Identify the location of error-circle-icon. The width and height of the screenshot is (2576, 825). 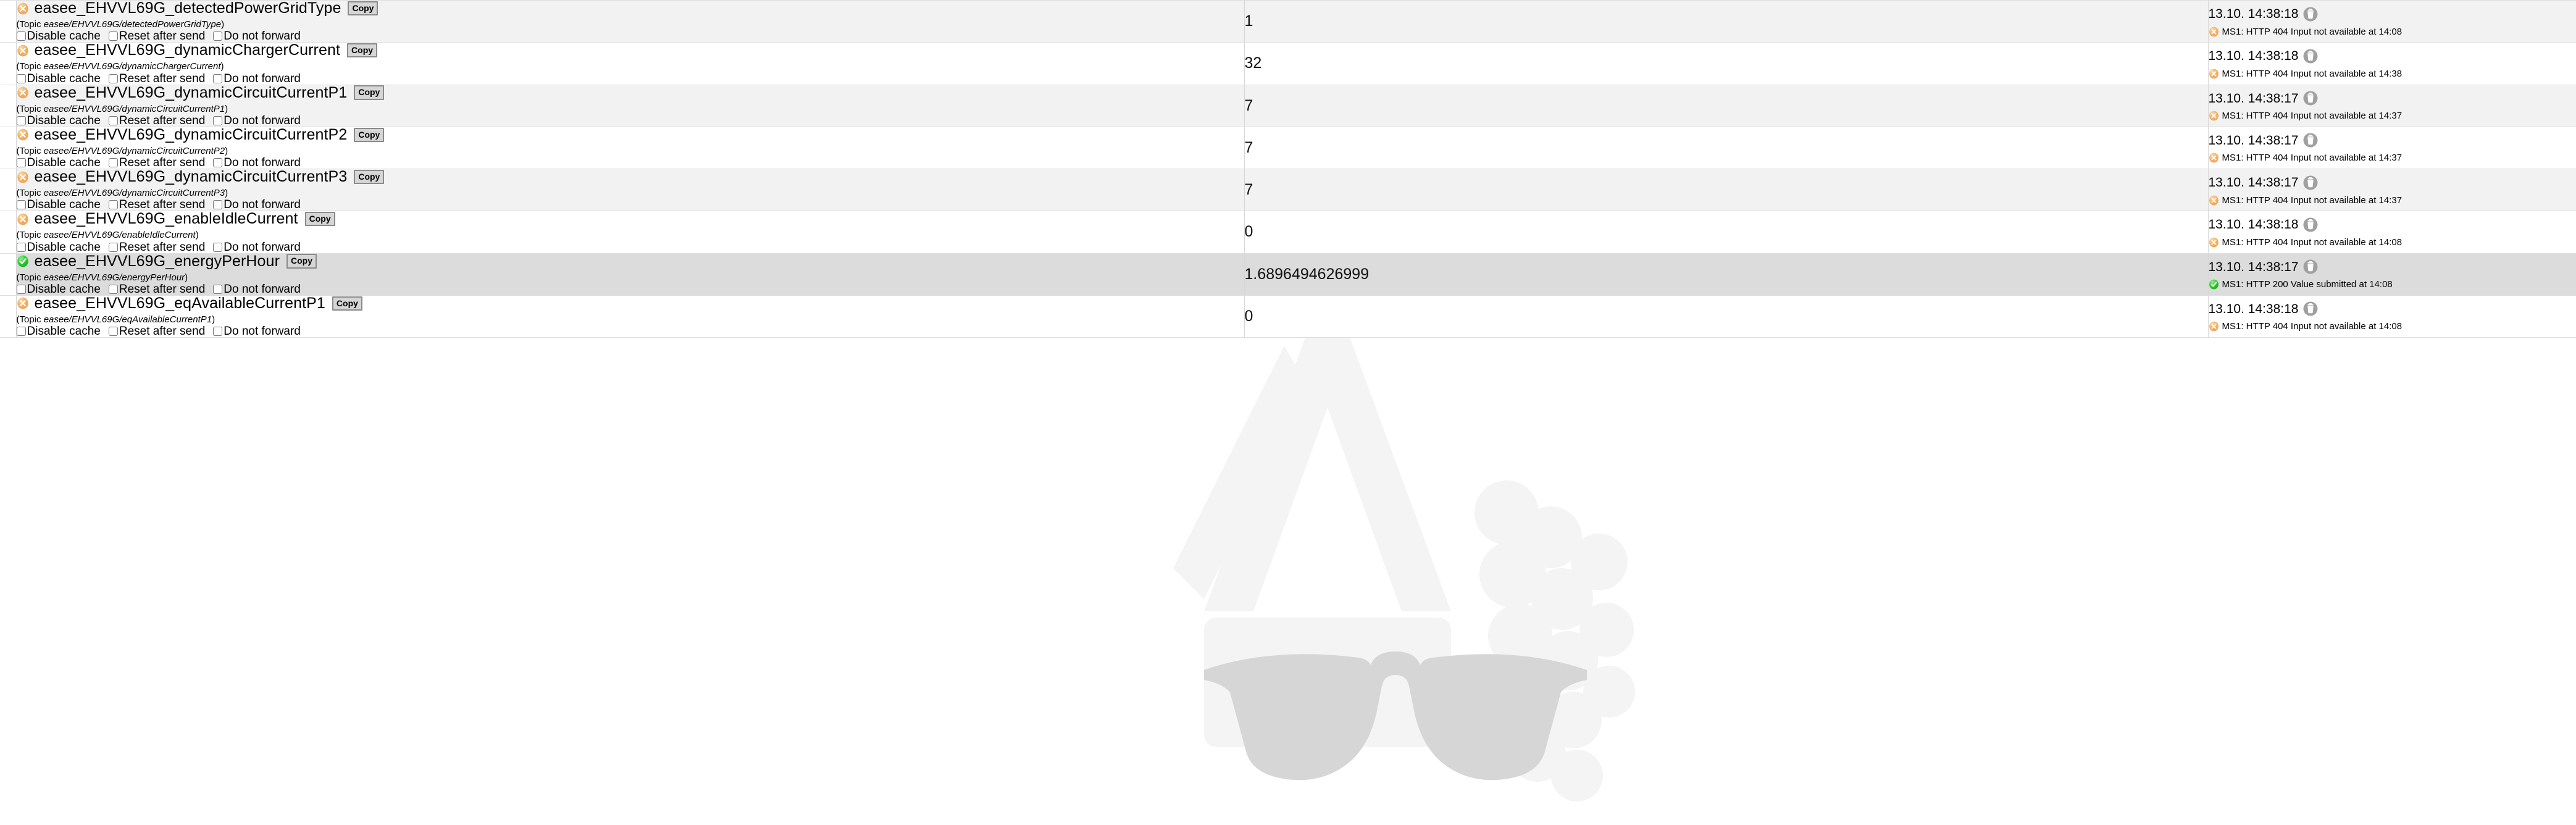
(23, 92).